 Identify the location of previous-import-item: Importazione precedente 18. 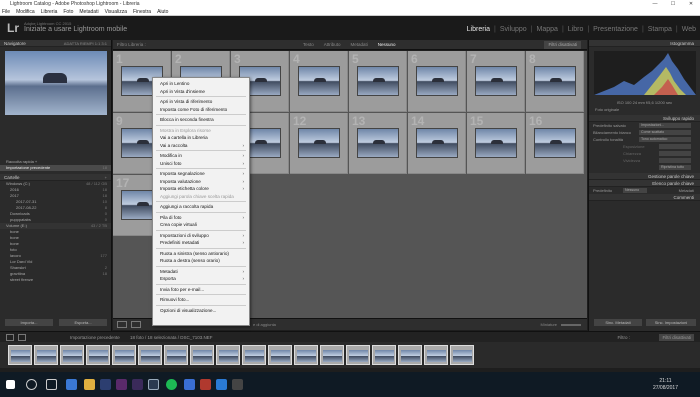
(55, 168).